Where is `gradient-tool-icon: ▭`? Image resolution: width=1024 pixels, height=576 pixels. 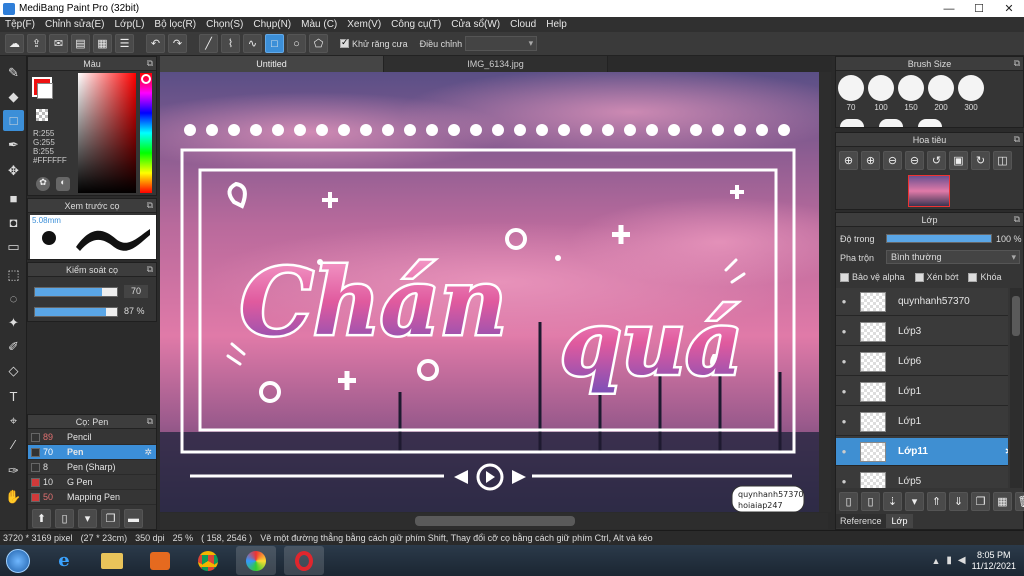 gradient-tool-icon: ▭ is located at coordinates (13, 246).